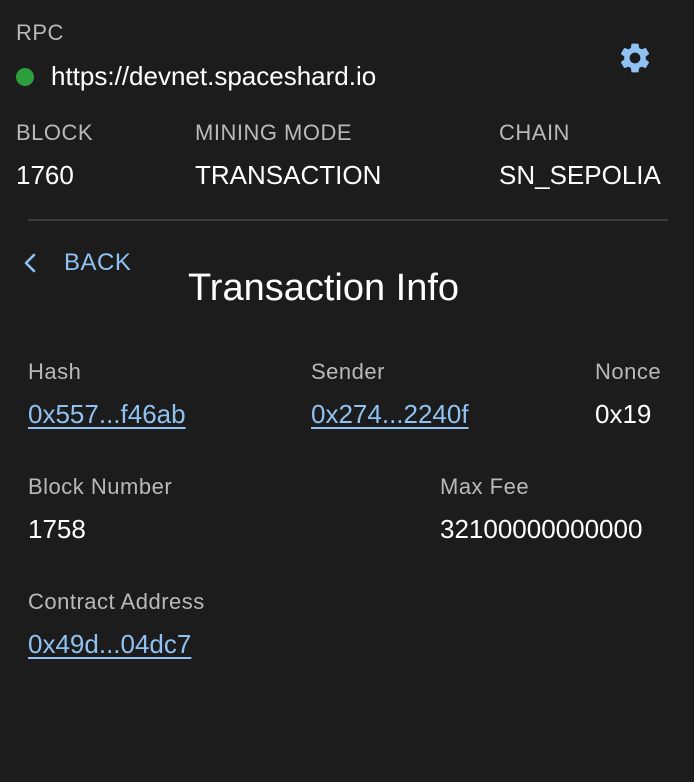  What do you see at coordinates (534, 132) in the screenshot?
I see `chain-label: CHAIN` at bounding box center [534, 132].